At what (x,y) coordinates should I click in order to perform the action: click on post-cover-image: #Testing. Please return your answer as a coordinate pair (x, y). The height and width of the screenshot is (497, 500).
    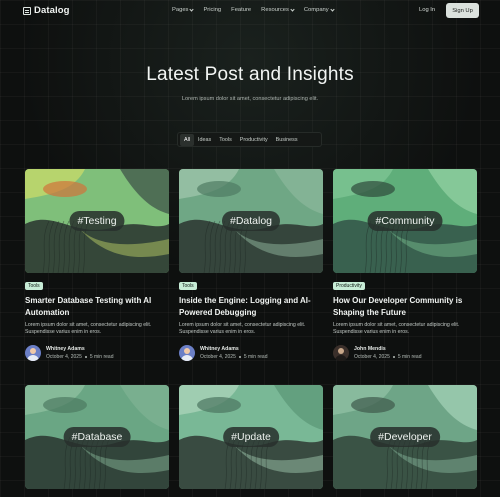
    Looking at the image, I should click on (97, 221).